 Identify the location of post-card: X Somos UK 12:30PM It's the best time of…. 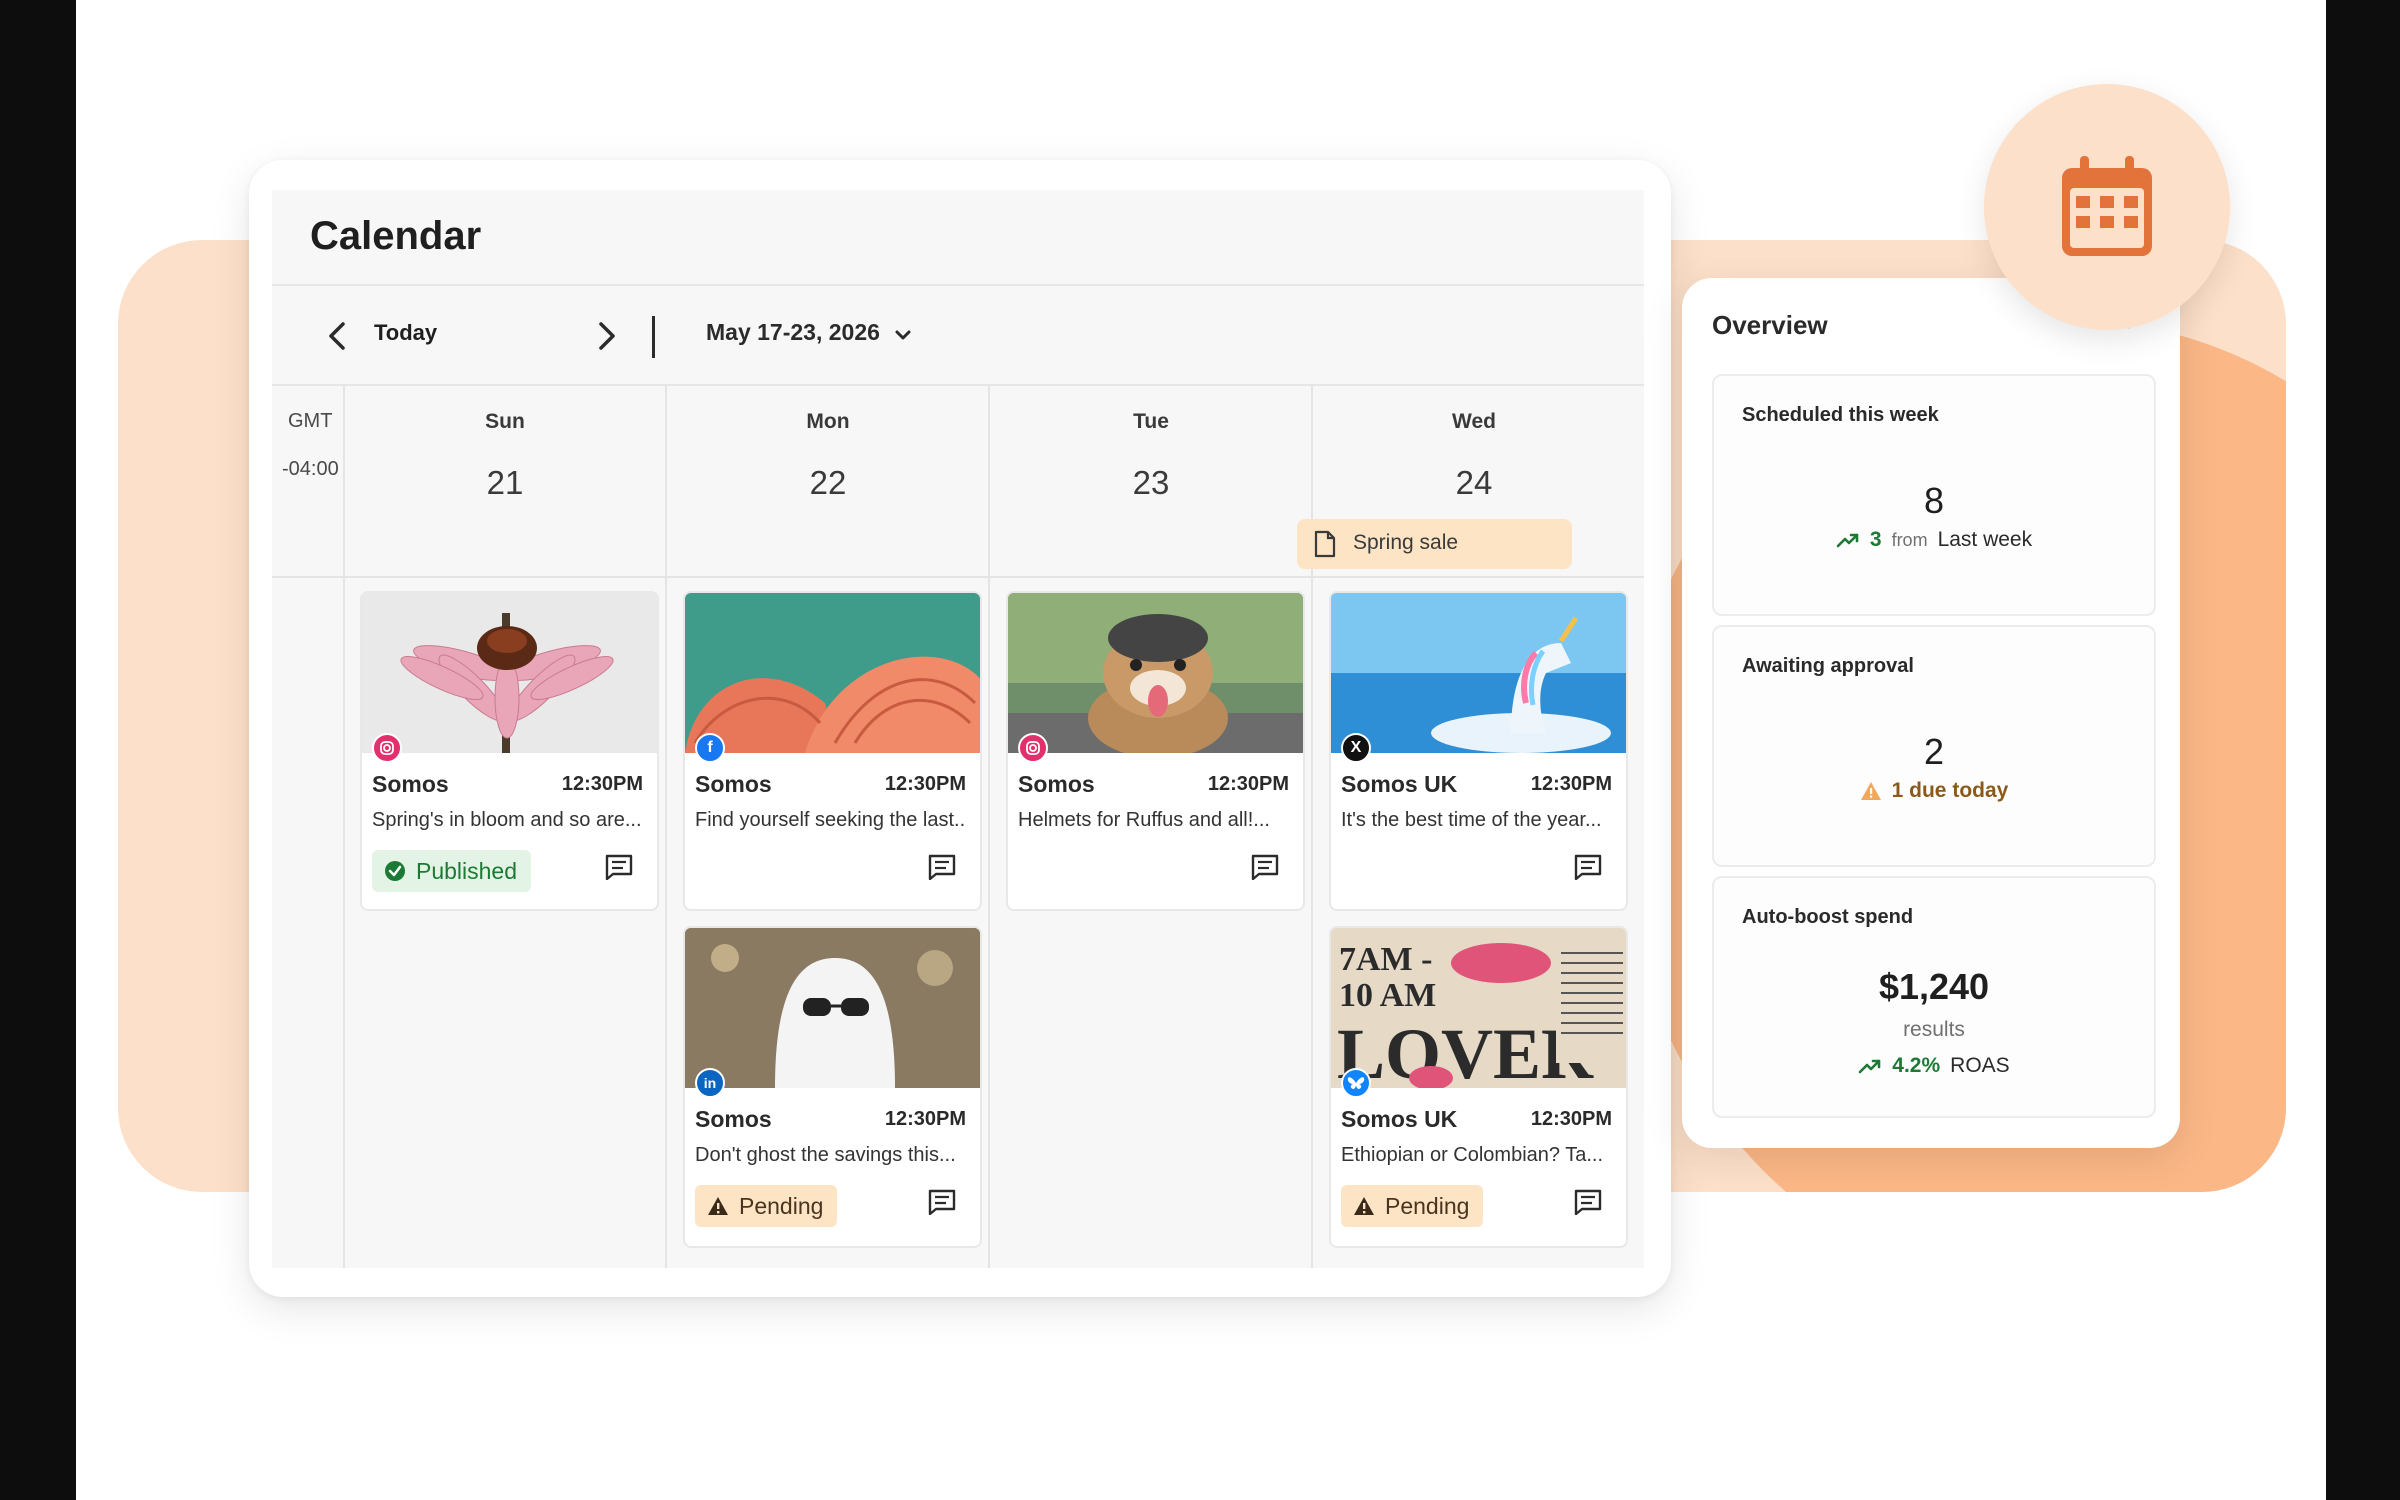
(1478, 751).